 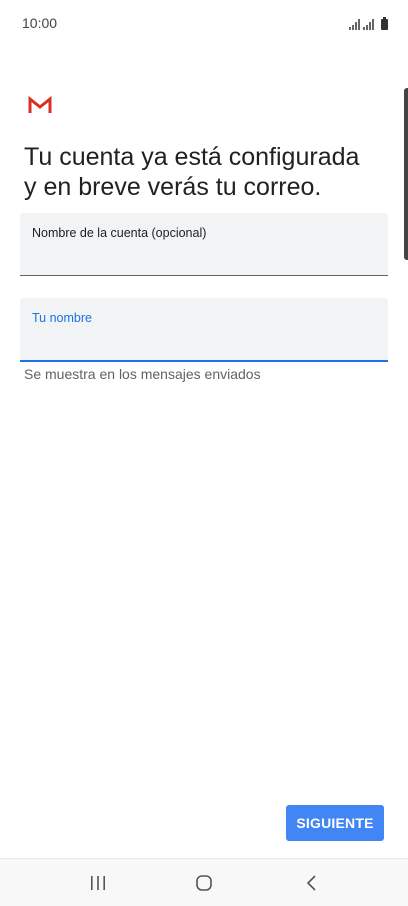 What do you see at coordinates (204, 244) in the screenshot?
I see `account-name-field: Nombre de la cuenta (opcional)` at bounding box center [204, 244].